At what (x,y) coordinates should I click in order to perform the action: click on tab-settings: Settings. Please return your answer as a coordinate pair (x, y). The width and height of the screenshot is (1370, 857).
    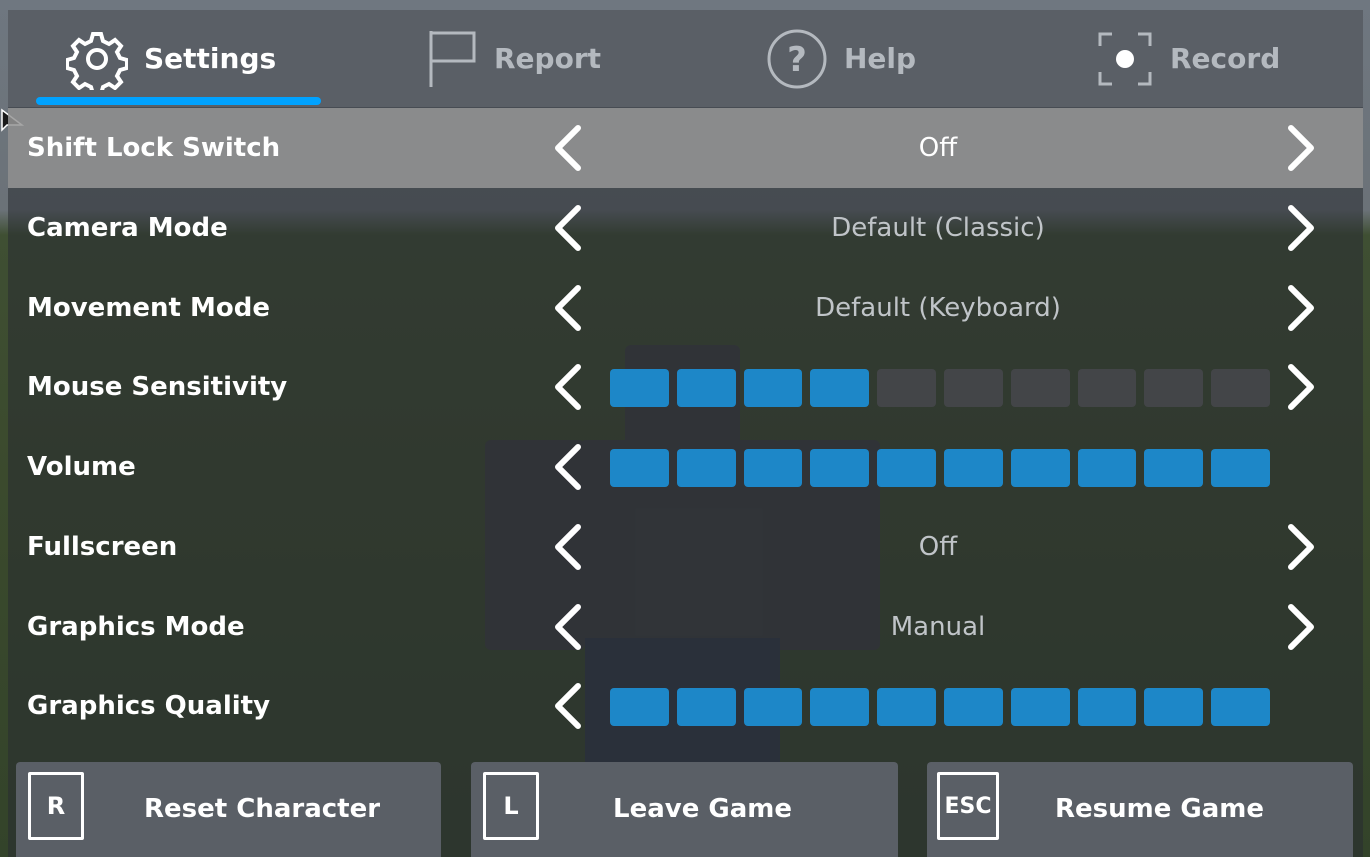
    Looking at the image, I should click on (171, 58).